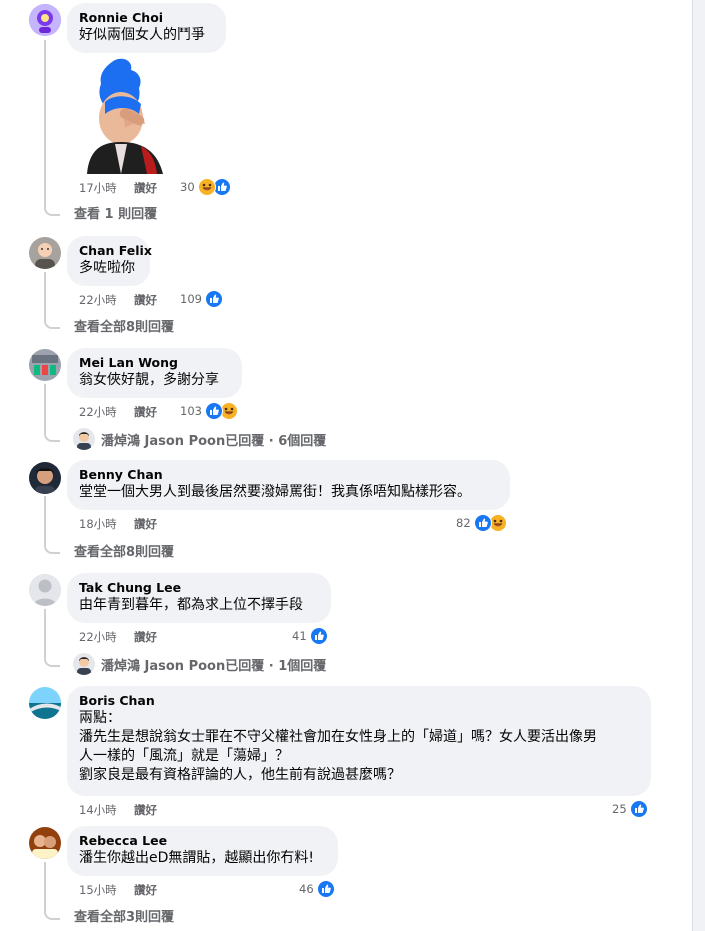 Image resolution: width=705 pixels, height=931 pixels. What do you see at coordinates (463, 523) in the screenshot?
I see `reaction-count: 82` at bounding box center [463, 523].